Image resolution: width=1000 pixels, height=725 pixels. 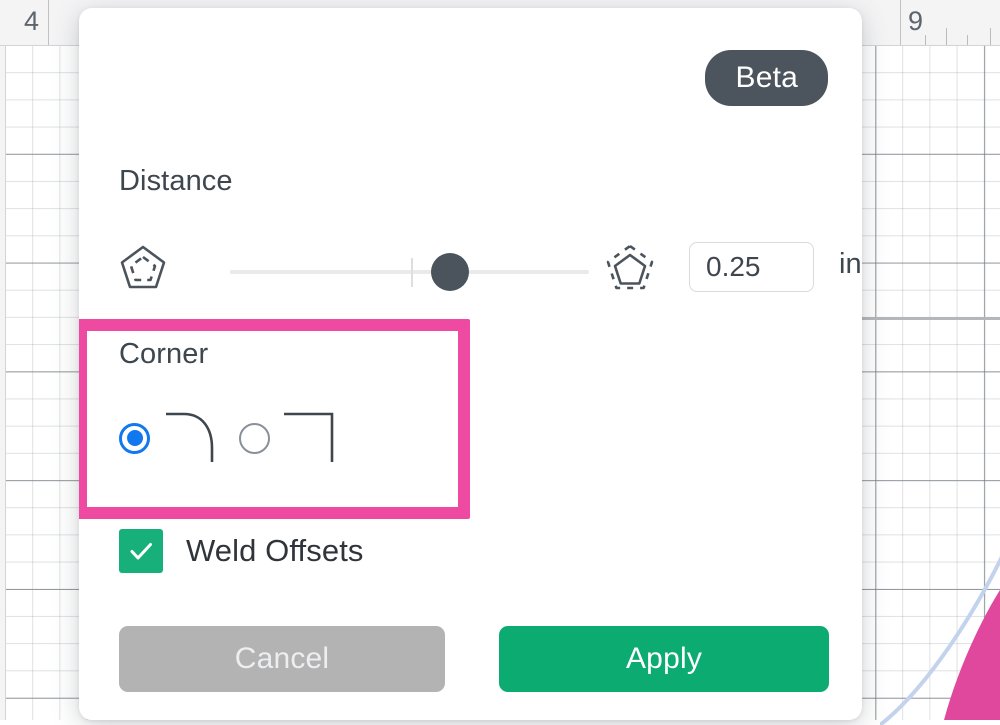 I want to click on beta-badge: Beta, so click(x=766, y=78).